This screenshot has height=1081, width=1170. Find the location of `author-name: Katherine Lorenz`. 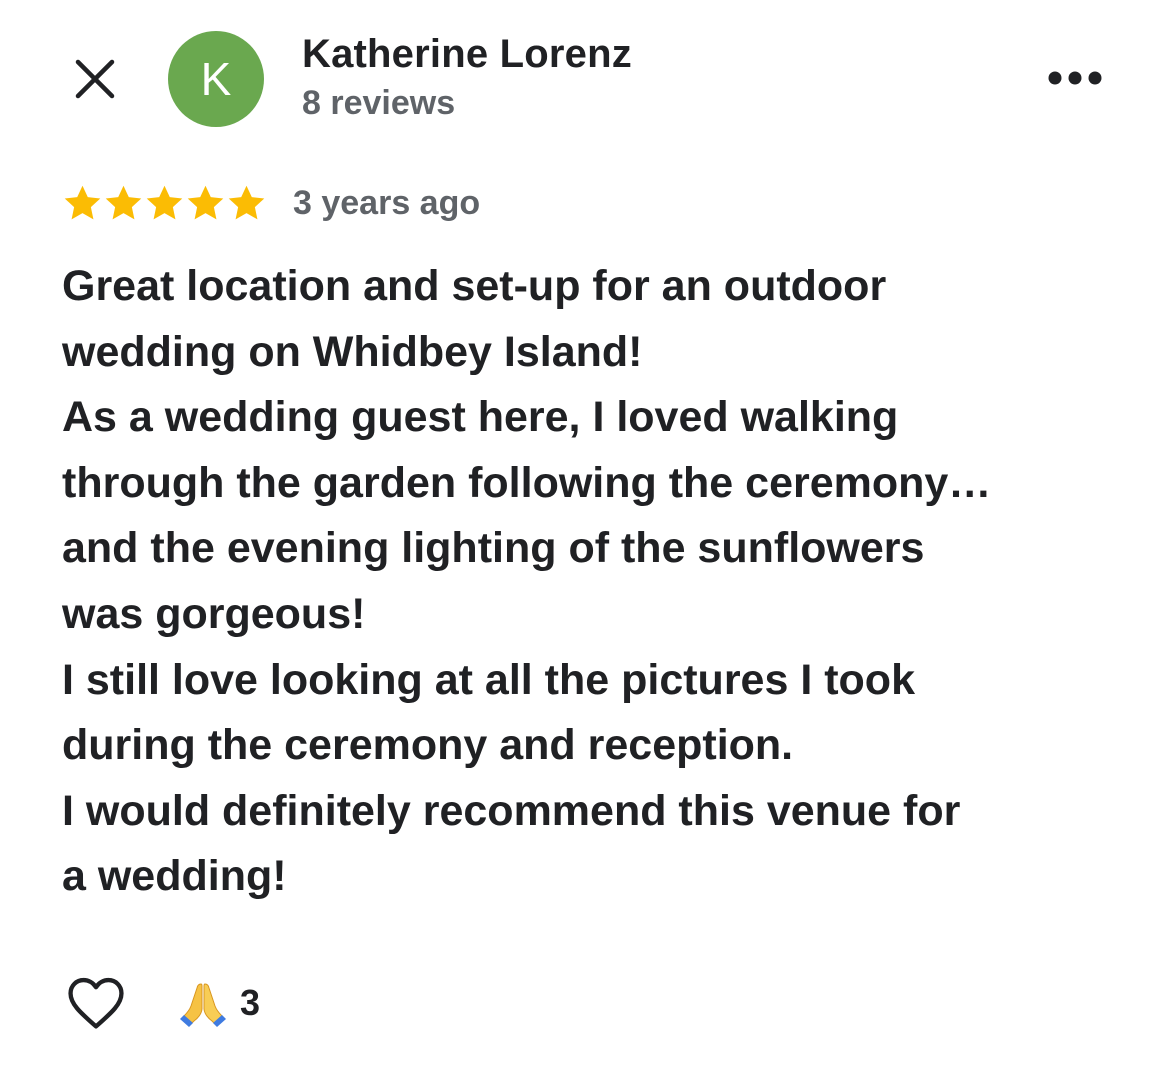

author-name: Katherine Lorenz is located at coordinates (467, 54).